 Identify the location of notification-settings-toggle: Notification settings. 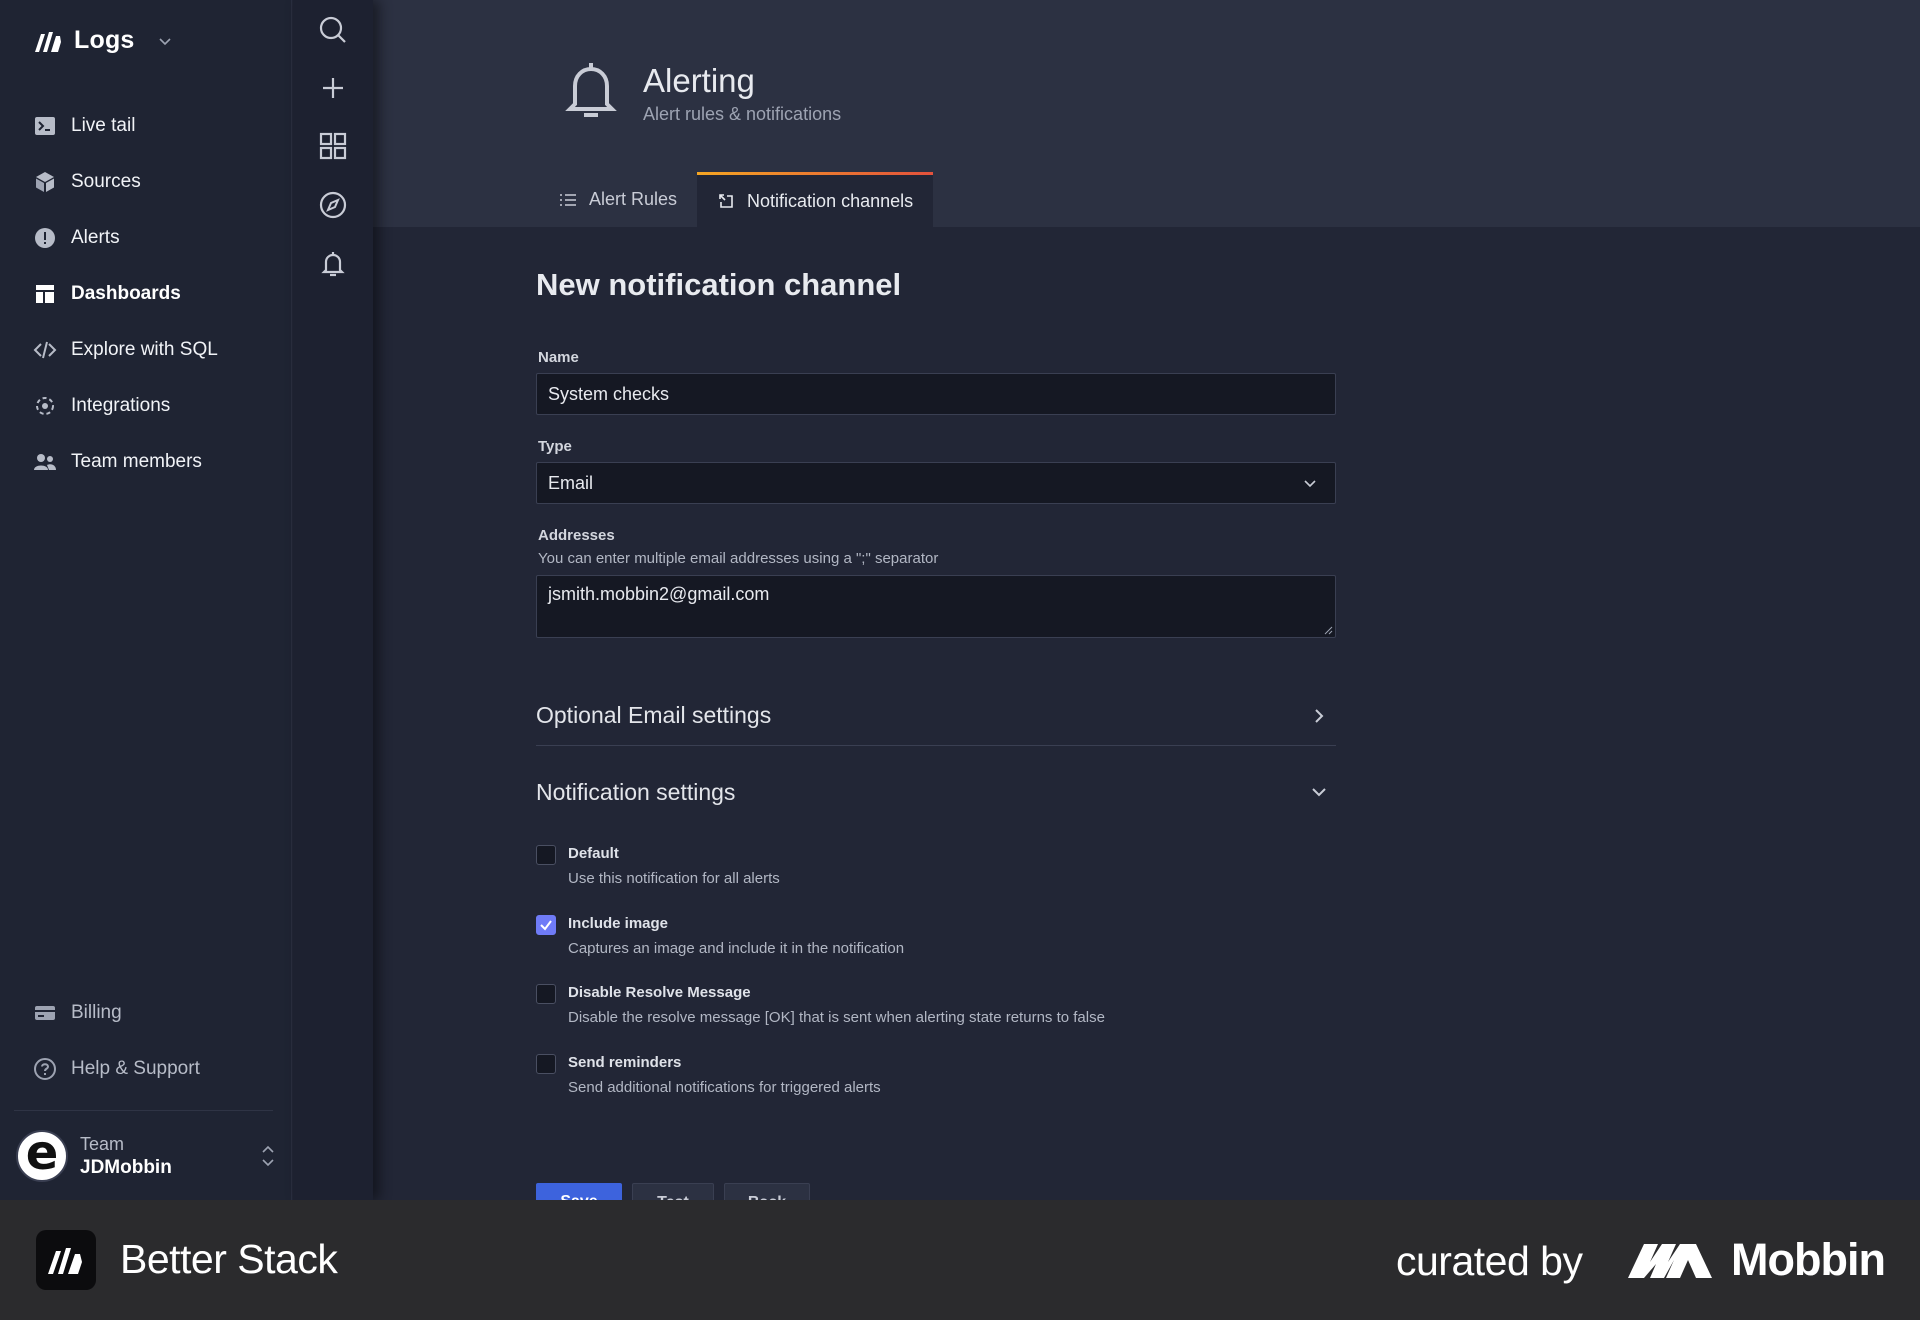
(936, 792).